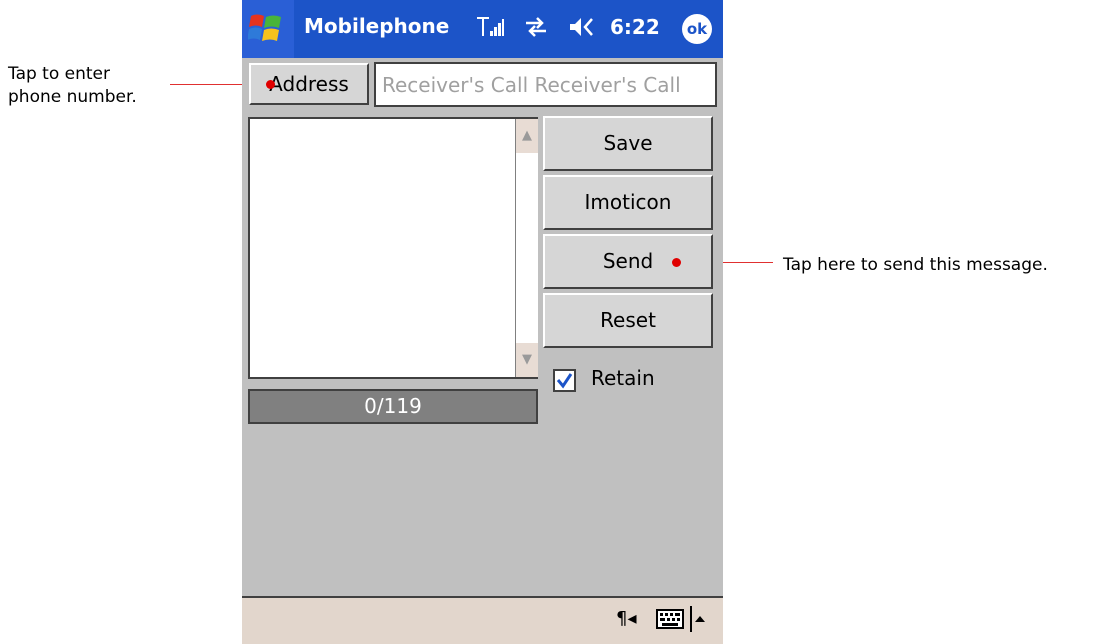 This screenshot has width=1103, height=644. What do you see at coordinates (536, 29) in the screenshot?
I see `sync-icon` at bounding box center [536, 29].